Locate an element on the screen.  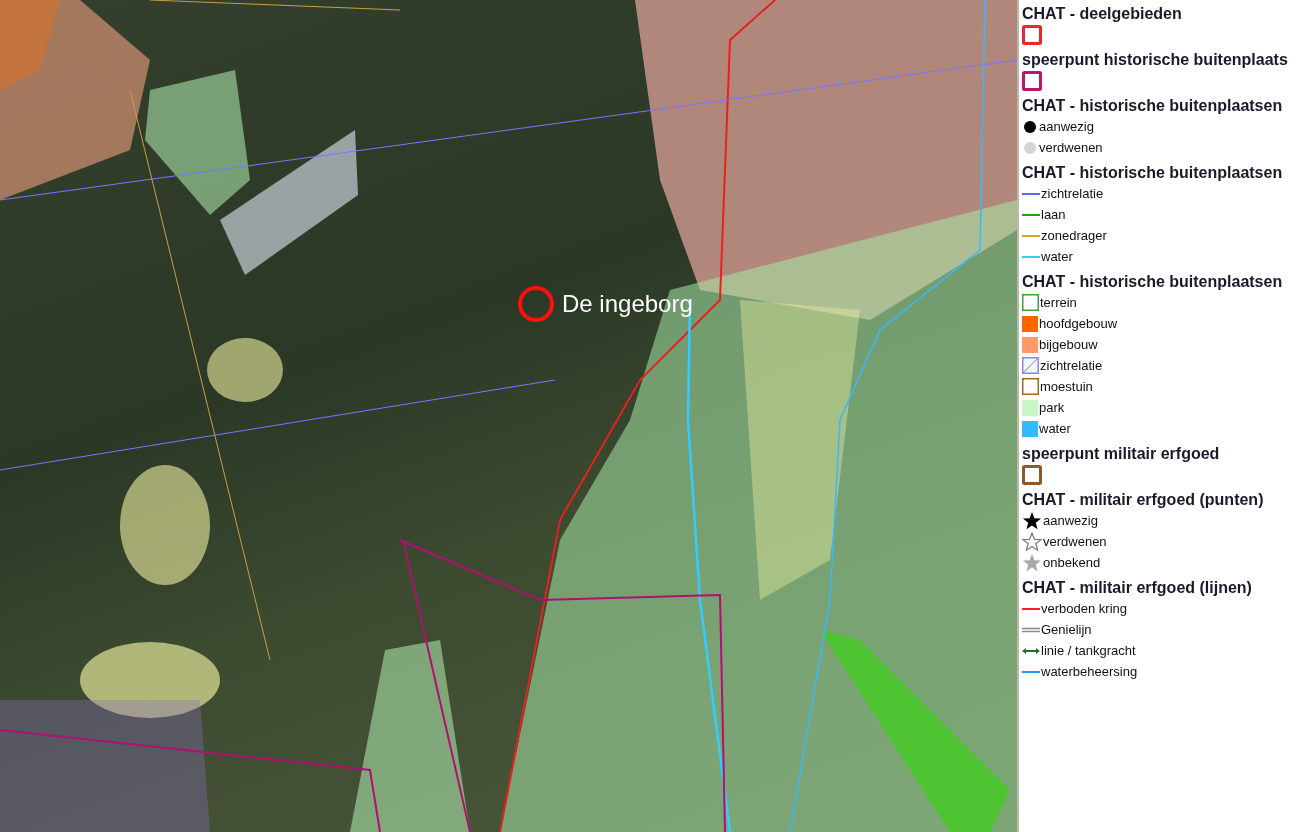
legend-label: park is located at coordinates (1052, 407).